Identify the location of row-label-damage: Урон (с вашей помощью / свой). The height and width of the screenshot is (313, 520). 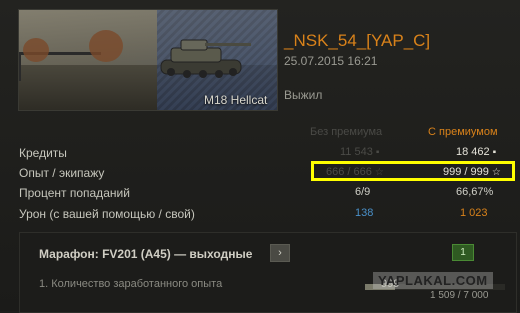
(107, 214).